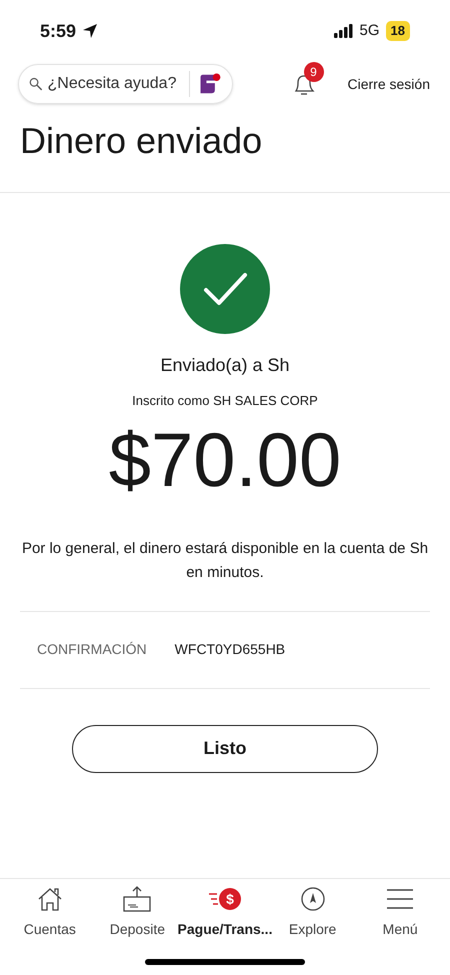 The height and width of the screenshot is (975, 450). I want to click on compass-icon, so click(312, 899).